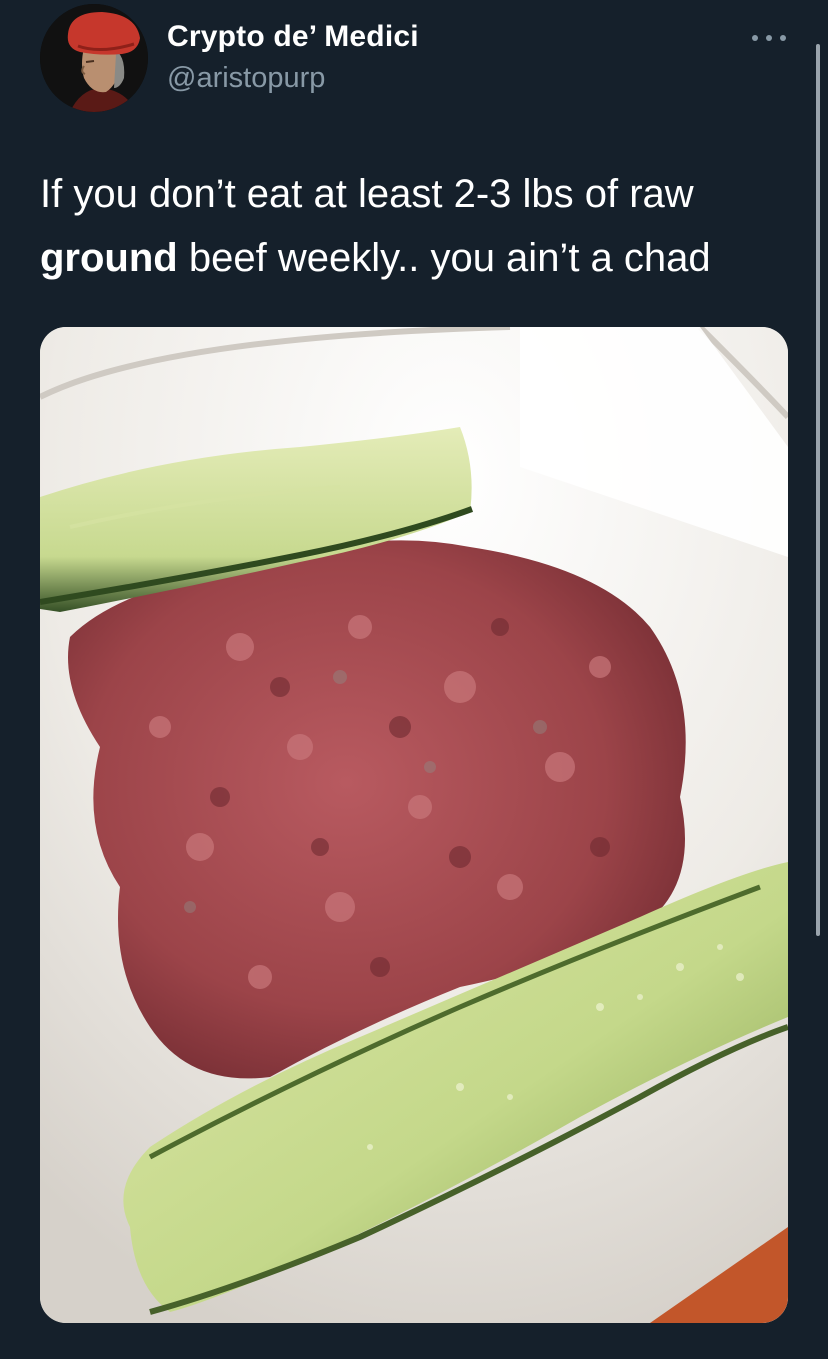  I want to click on tweet-text-part: beef weekly.. you ain’t a chad, so click(444, 258).